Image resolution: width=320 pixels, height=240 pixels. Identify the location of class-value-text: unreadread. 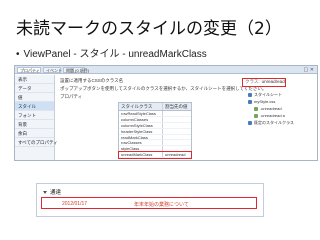
(273, 81).